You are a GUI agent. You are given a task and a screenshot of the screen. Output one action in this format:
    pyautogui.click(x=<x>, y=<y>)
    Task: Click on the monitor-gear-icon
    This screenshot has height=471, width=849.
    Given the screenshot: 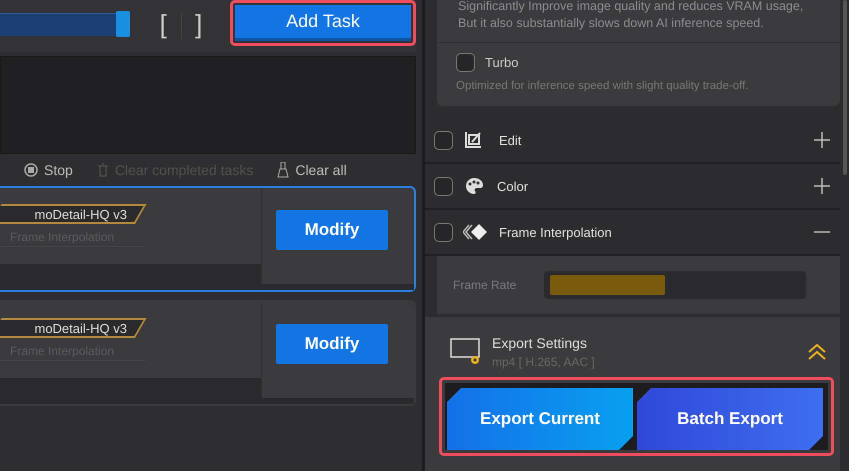 What is the action you would take?
    pyautogui.click(x=466, y=352)
    